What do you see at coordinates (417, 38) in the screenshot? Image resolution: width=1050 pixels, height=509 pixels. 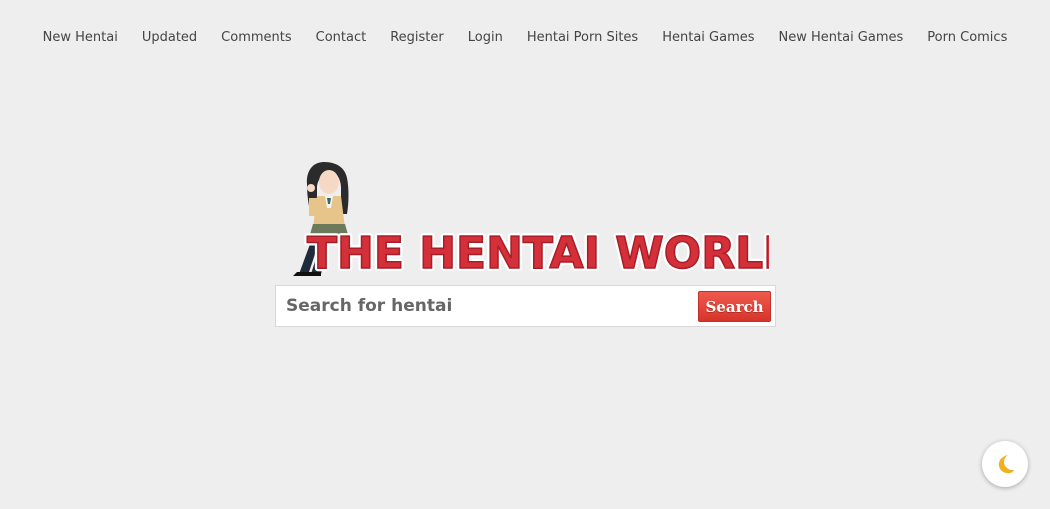 I see `nav-link-register: Register` at bounding box center [417, 38].